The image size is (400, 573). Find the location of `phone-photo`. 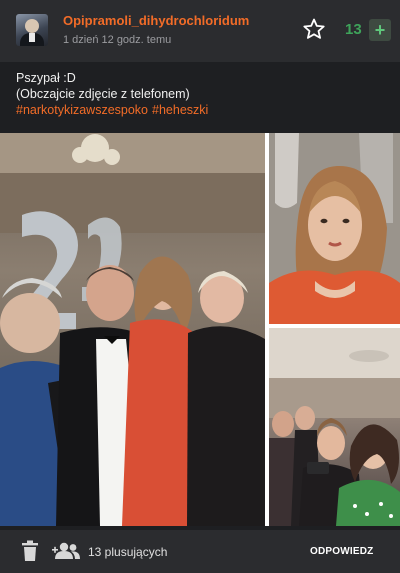

phone-photo is located at coordinates (334, 427).